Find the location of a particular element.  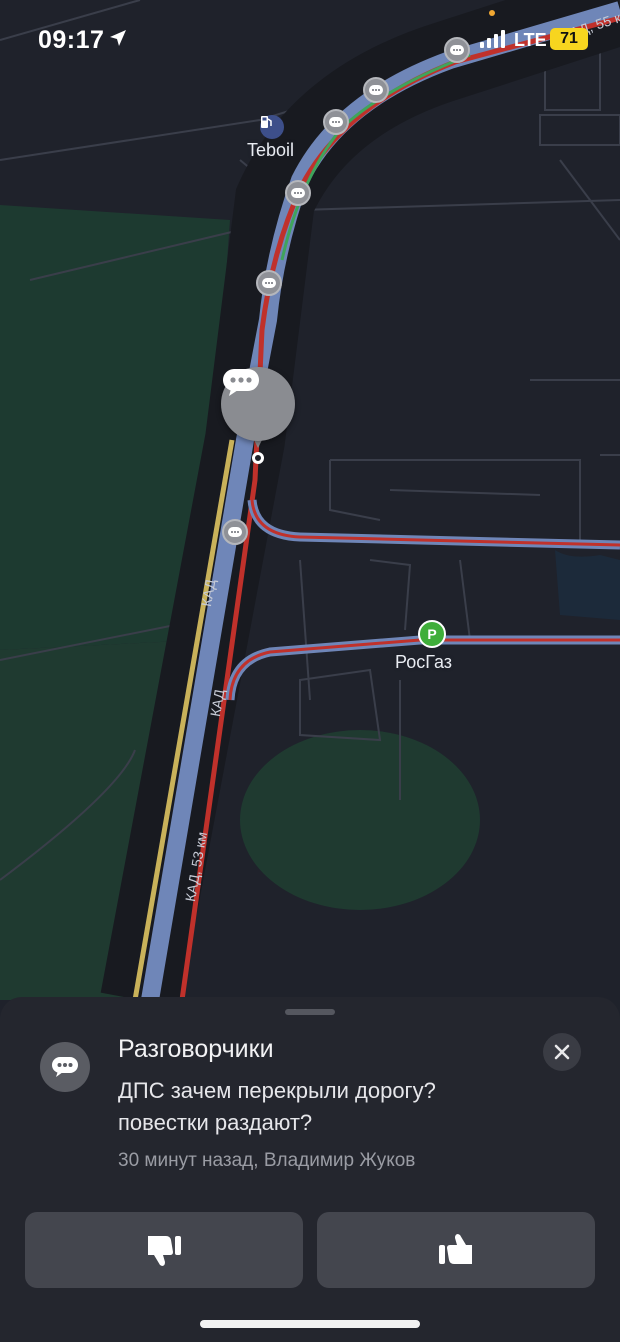

signal-bars-icon is located at coordinates (494, 41).